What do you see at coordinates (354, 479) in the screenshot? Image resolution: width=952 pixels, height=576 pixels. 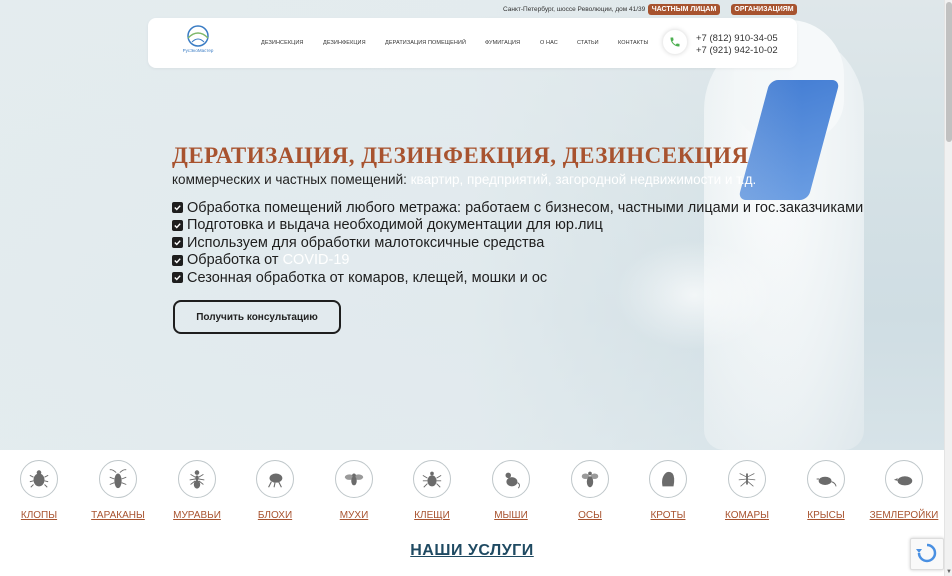 I see `fly-icon` at bounding box center [354, 479].